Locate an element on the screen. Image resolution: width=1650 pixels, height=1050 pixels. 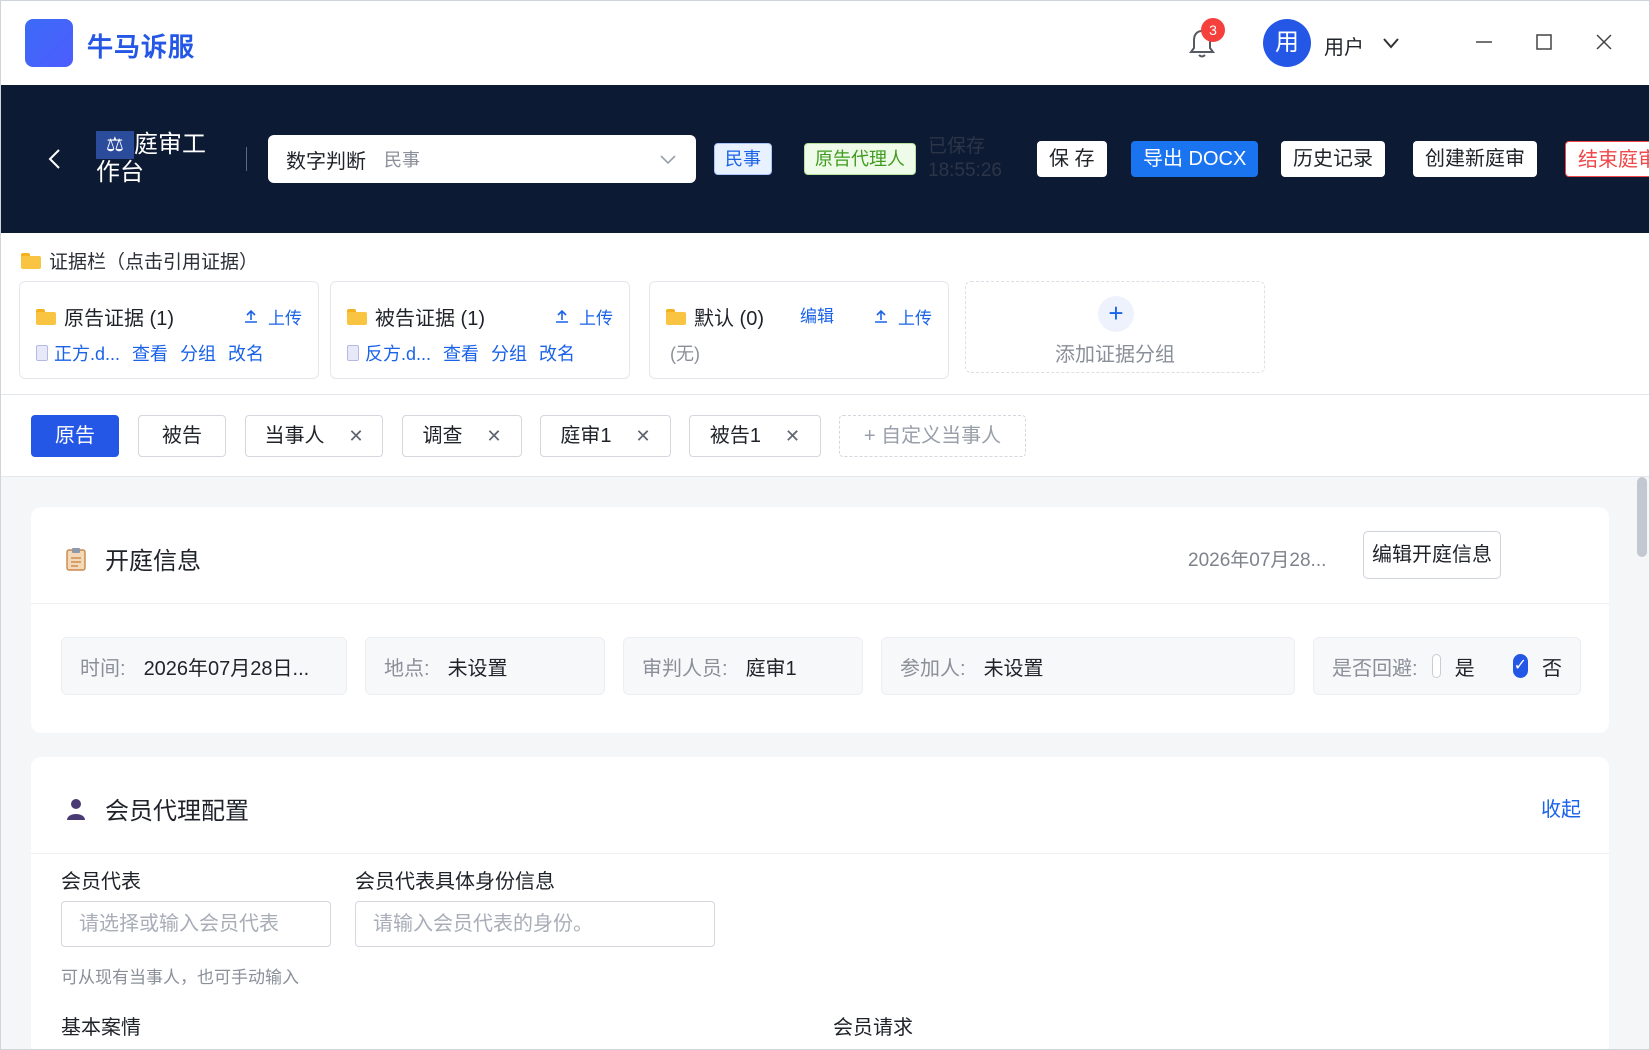
member-identity-label: 会员代表具体身份信息 is located at coordinates (455, 882).